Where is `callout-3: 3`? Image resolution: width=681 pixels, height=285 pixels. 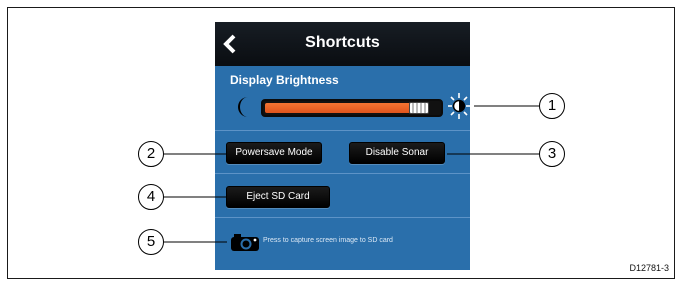
callout-3: 3 is located at coordinates (552, 154).